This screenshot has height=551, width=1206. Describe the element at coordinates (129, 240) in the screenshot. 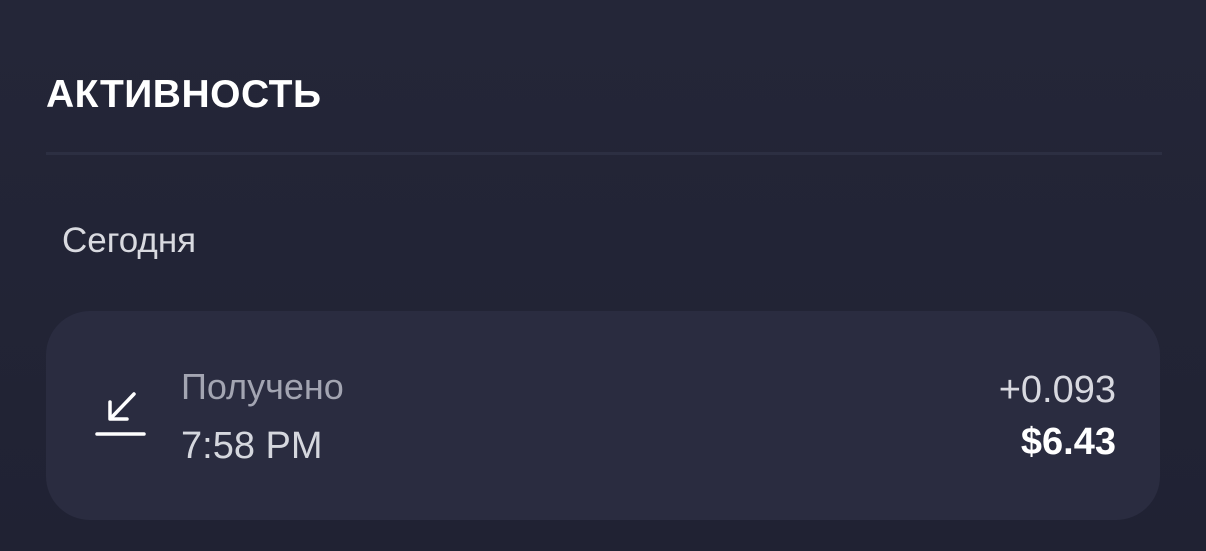

I see `section-date-label: Сегодня` at that location.